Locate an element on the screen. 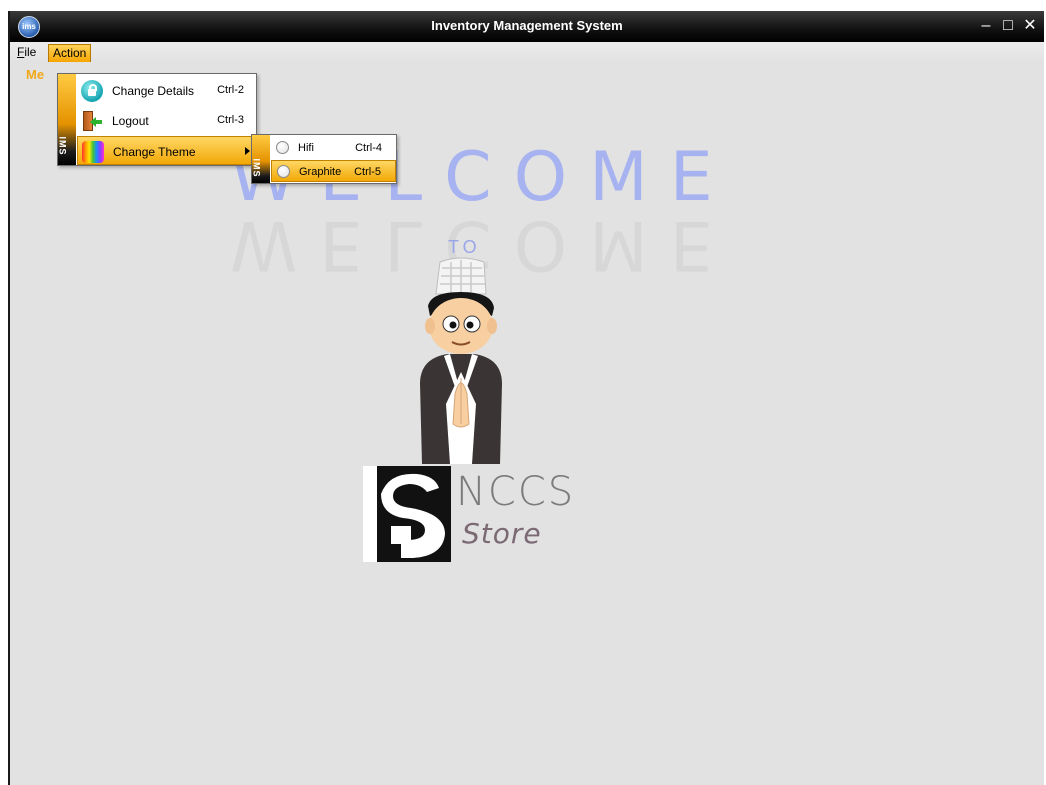 The height and width of the screenshot is (785, 1046). submenu-item-hifi: Hifi Ctrl-4 is located at coordinates (333, 148).